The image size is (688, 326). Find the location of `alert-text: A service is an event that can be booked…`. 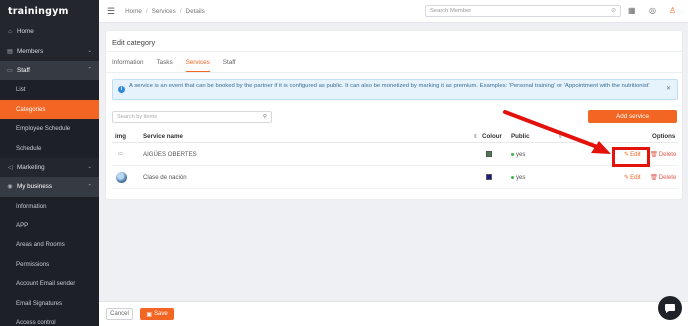

alert-text: A service is an event that can be booked… is located at coordinates (389, 86).